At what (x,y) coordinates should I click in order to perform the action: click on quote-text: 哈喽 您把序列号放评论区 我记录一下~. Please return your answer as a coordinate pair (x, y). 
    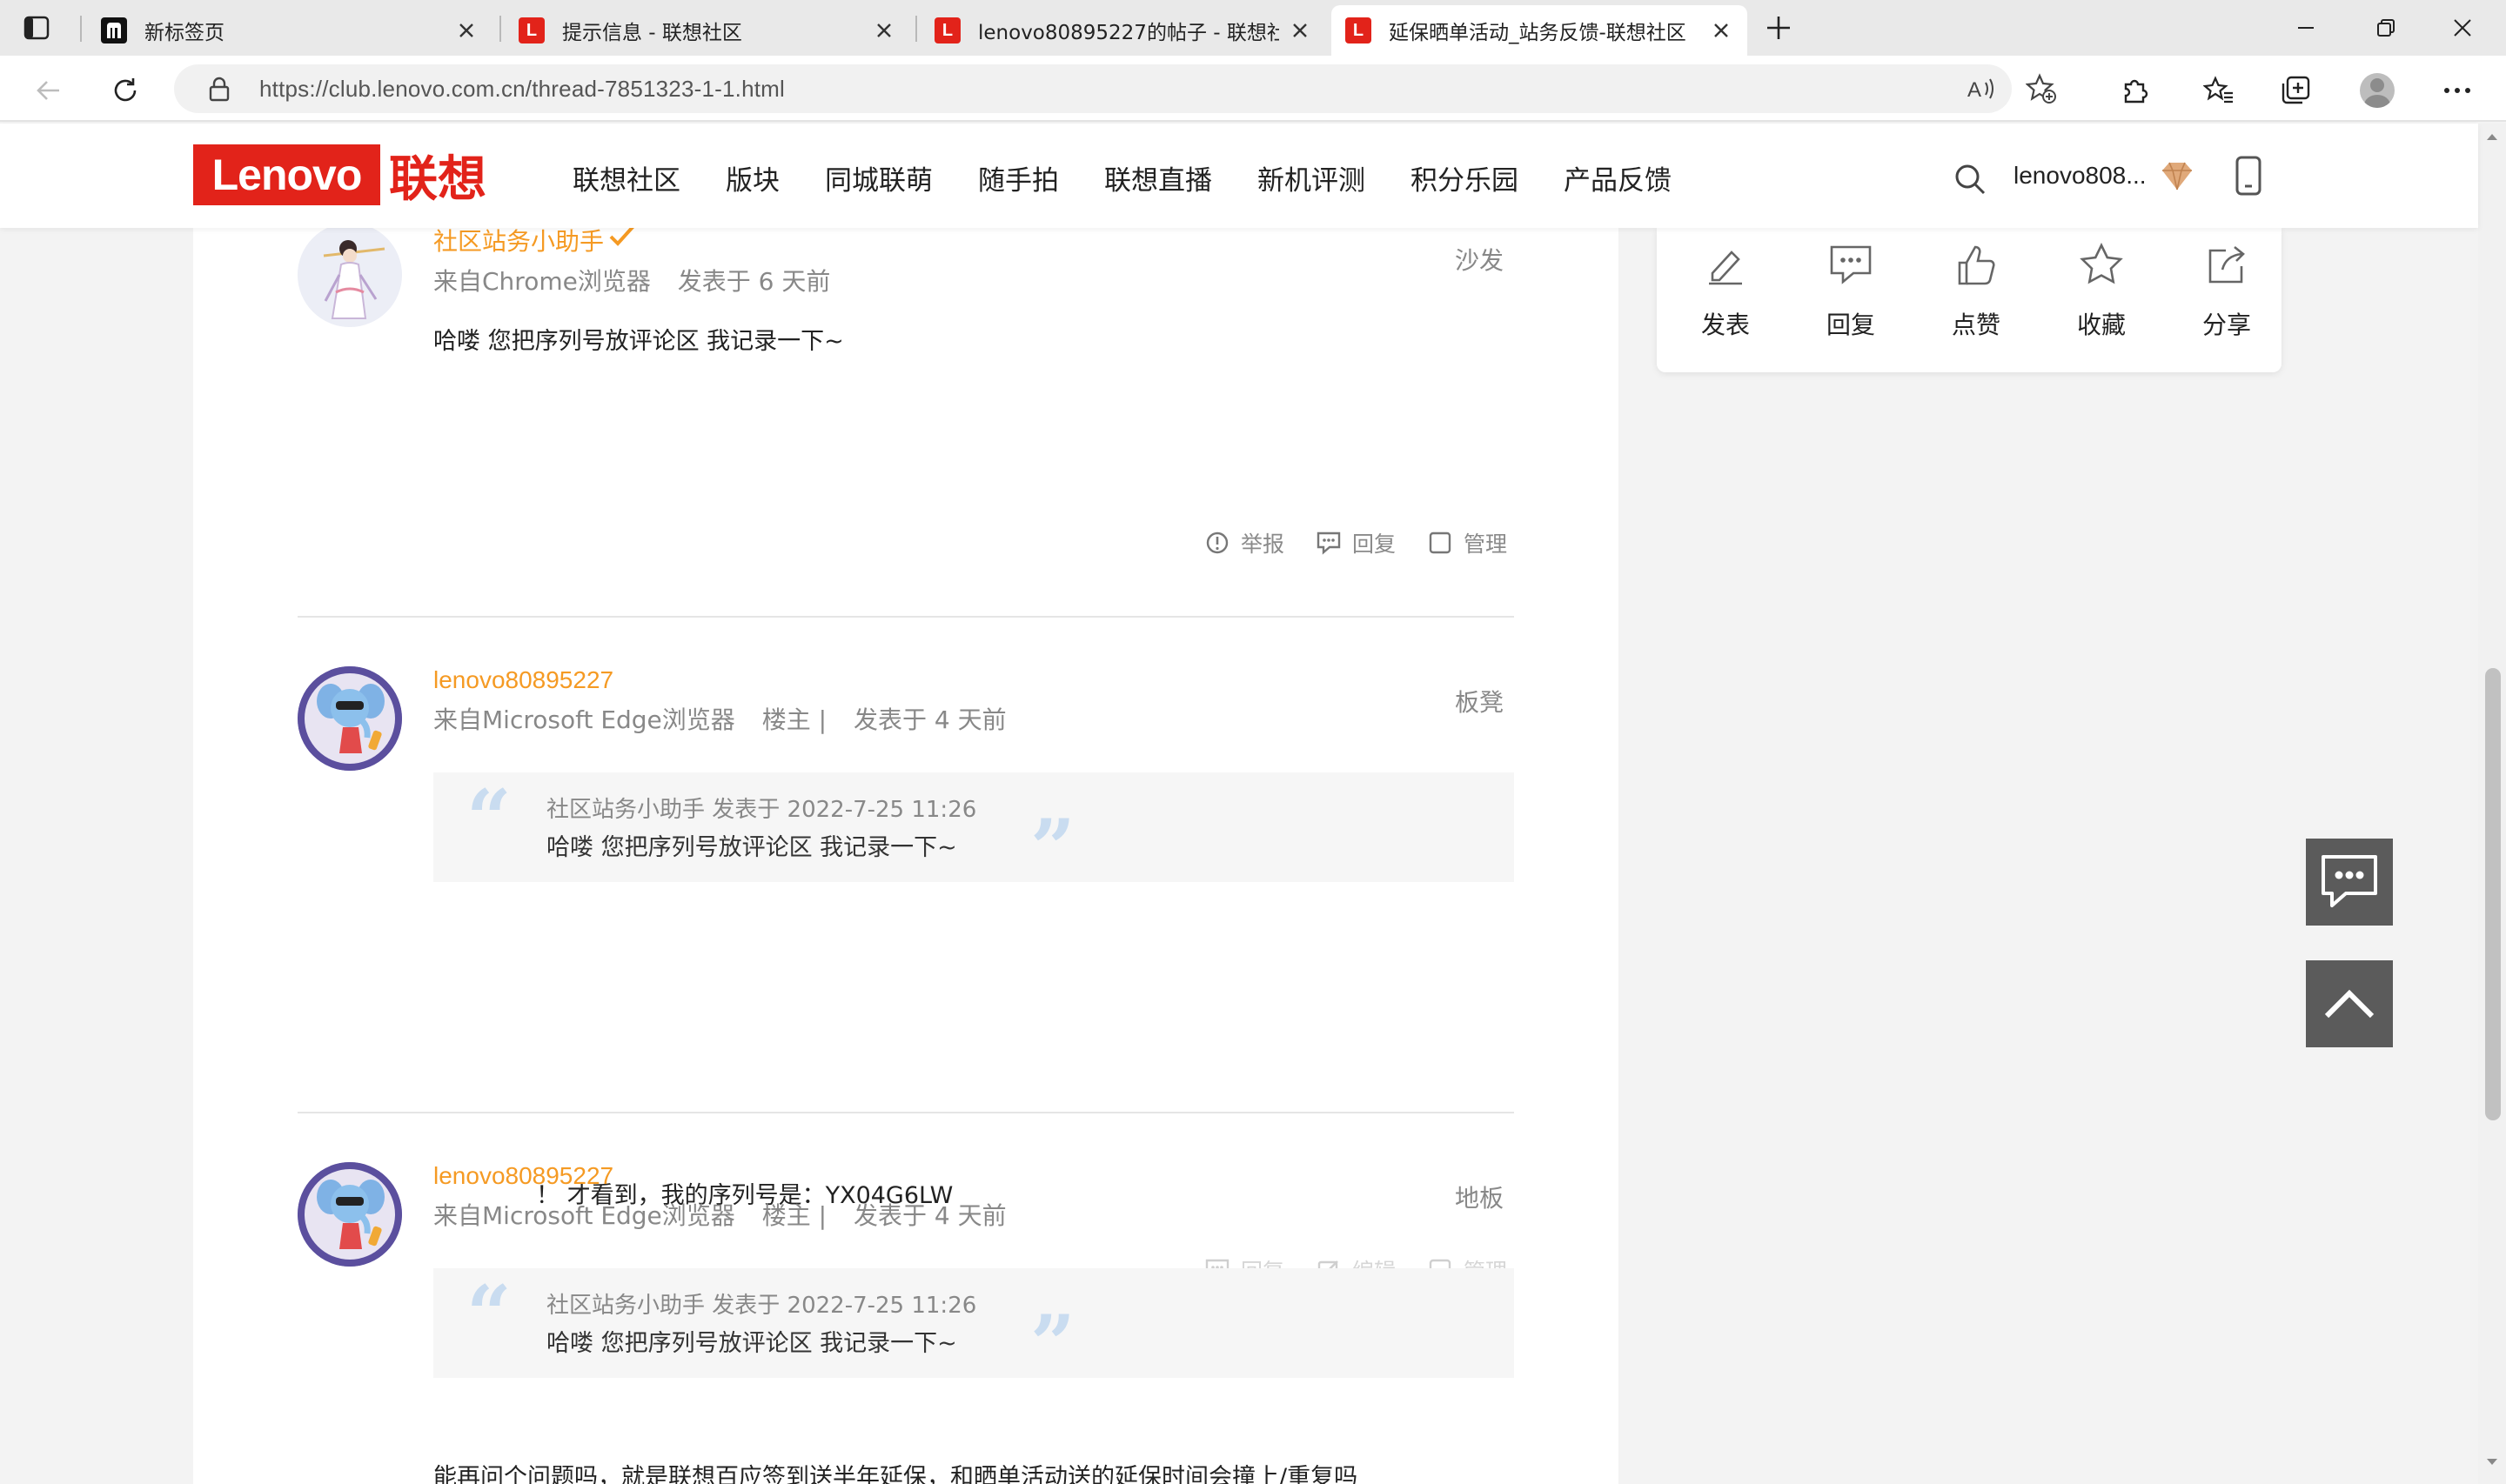
    Looking at the image, I should click on (751, 847).